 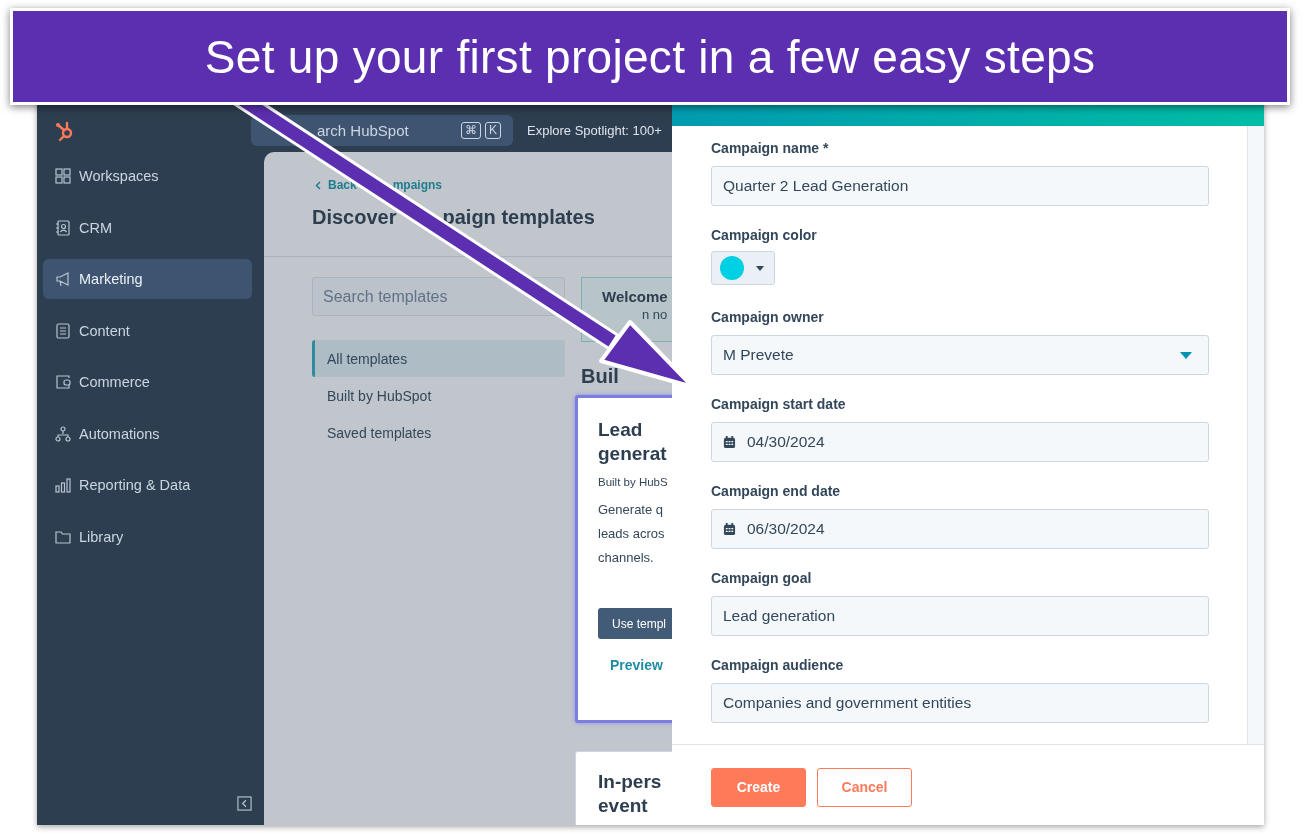 I want to click on sidebar-item: Library, so click(x=147, y=536).